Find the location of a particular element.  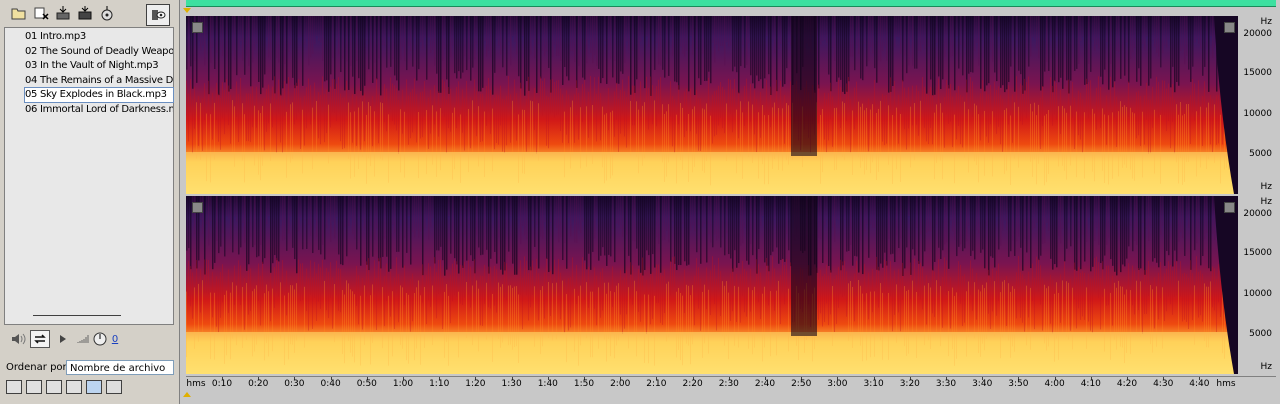

time-tick-label: 3:40 is located at coordinates (982, 384).